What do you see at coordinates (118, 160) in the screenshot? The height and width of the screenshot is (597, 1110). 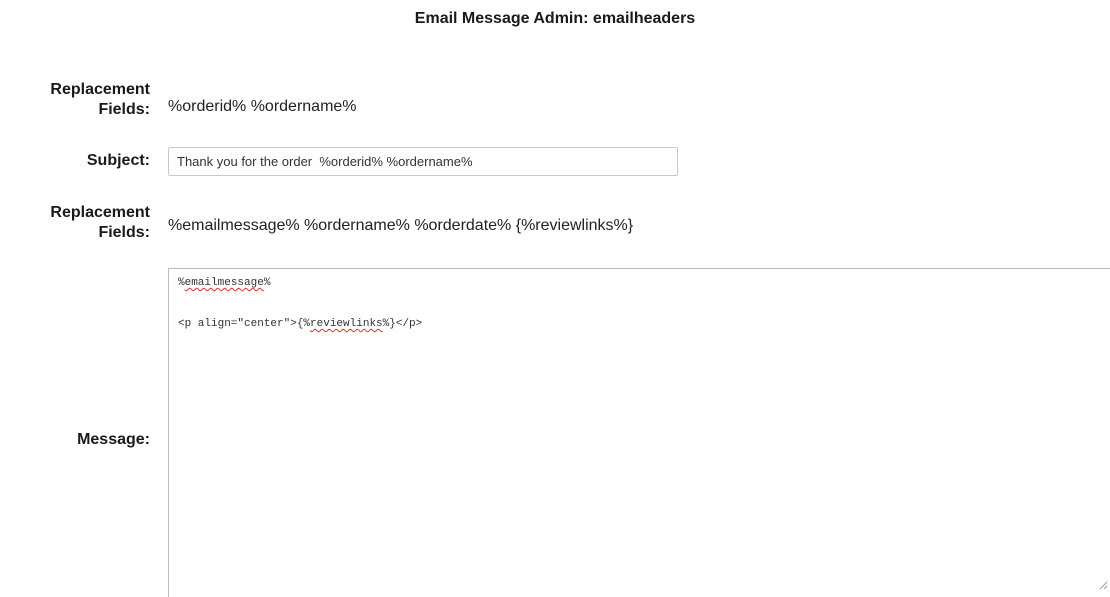 I see `subject-label: Subject:` at bounding box center [118, 160].